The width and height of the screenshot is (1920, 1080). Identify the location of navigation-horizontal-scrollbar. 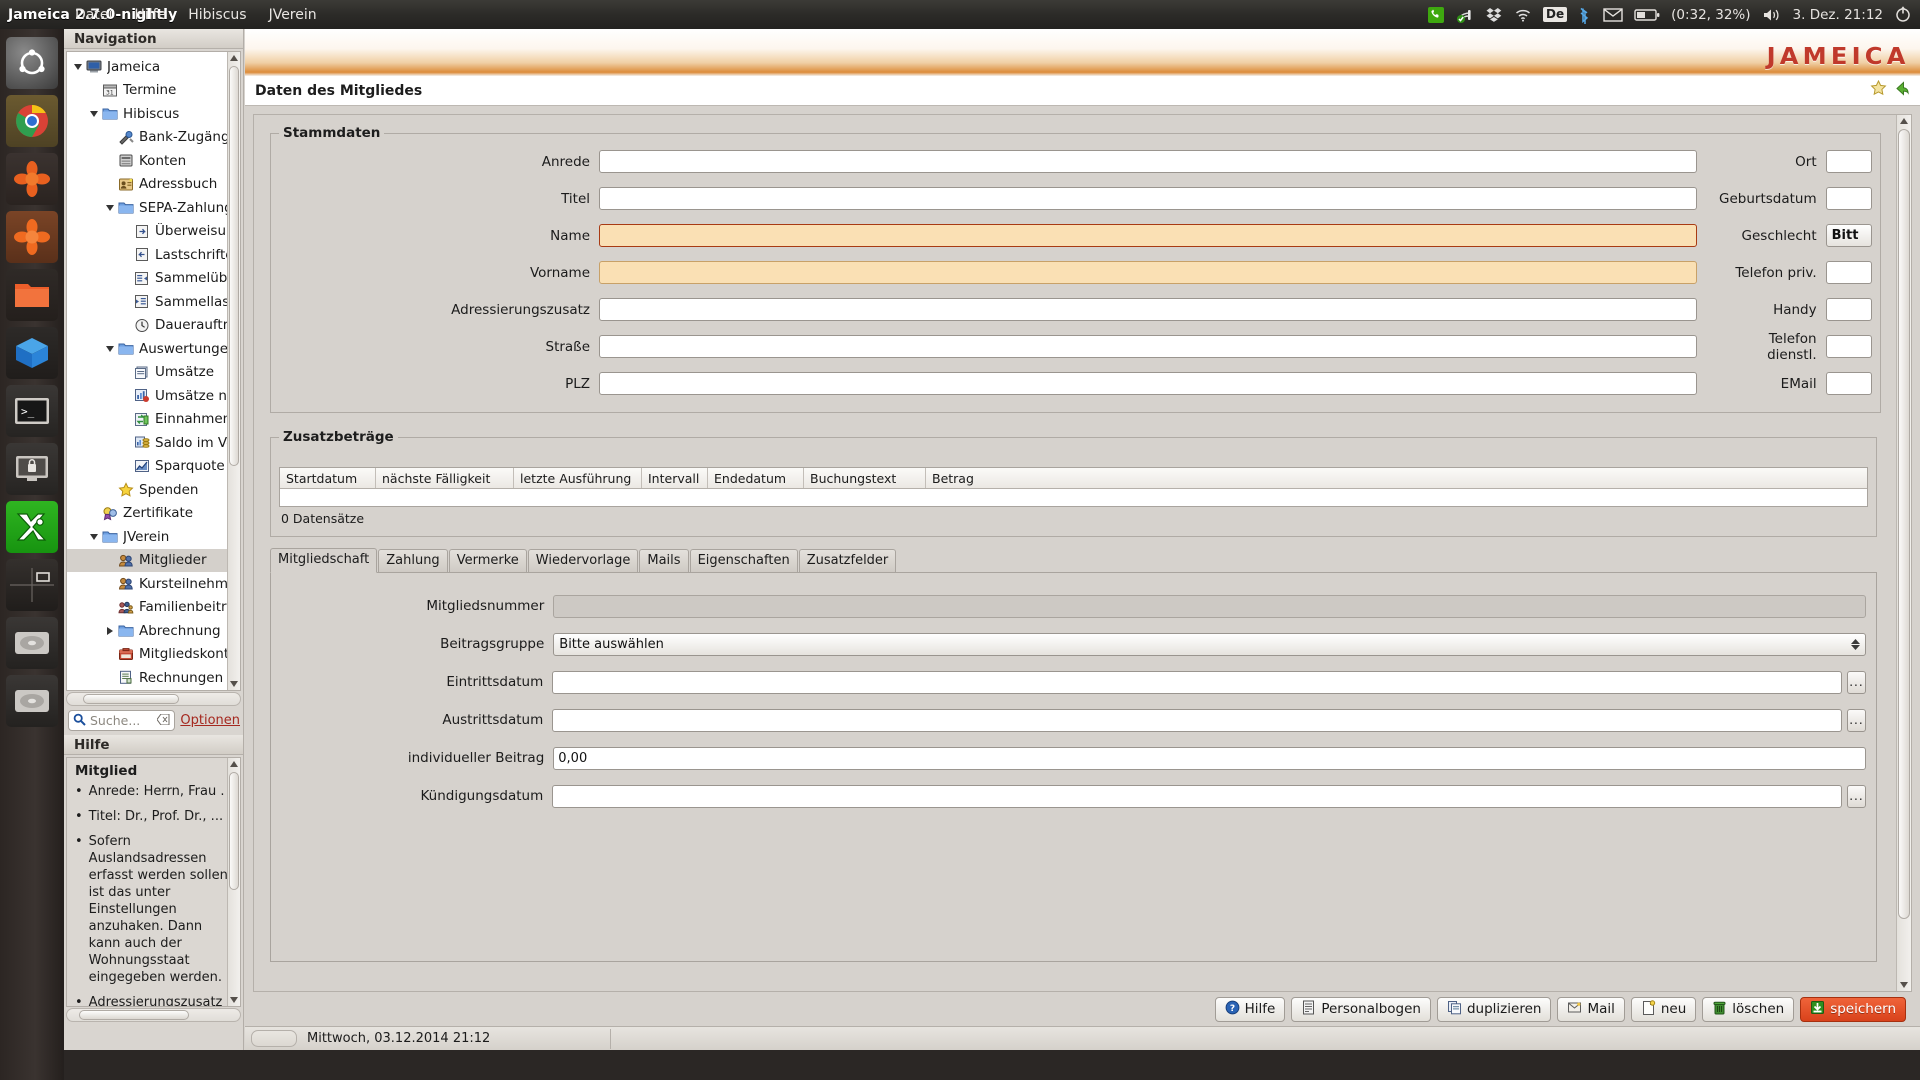
(153, 699).